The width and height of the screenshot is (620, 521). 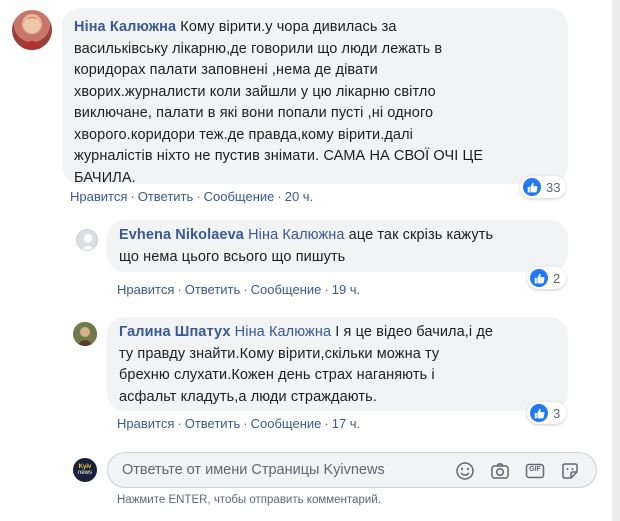 What do you see at coordinates (421, 235) in the screenshot?
I see `comment-line: аце так скрізь кажуть` at bounding box center [421, 235].